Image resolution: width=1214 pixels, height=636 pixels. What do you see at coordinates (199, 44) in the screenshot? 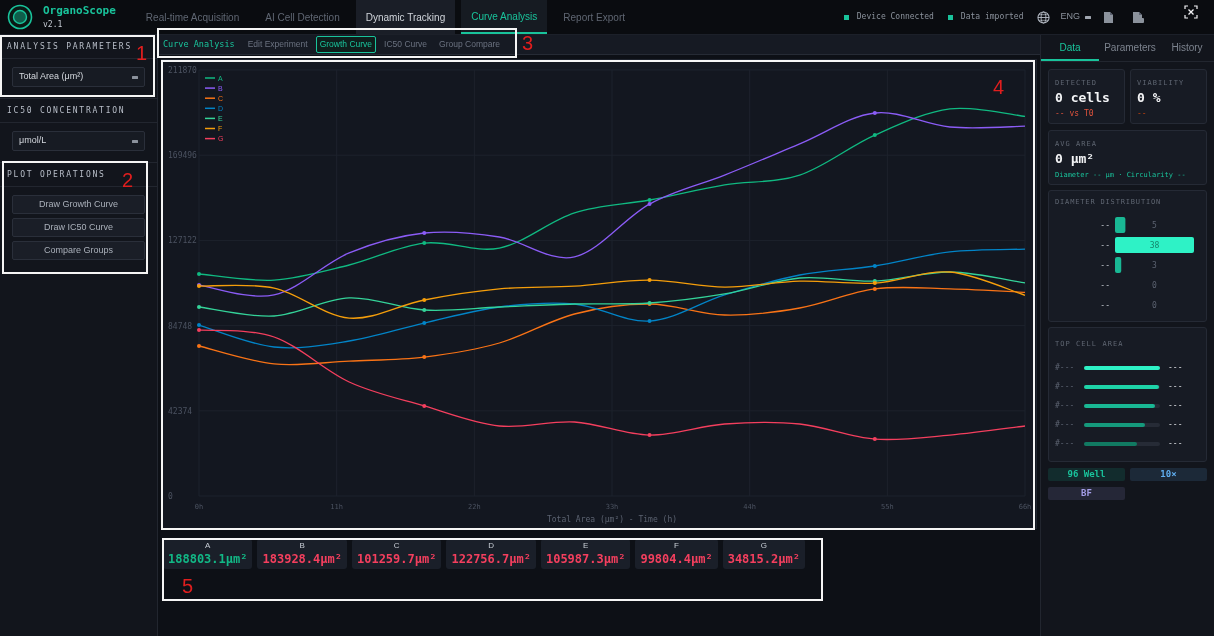
I see `section-heading: Curve Analysis` at bounding box center [199, 44].